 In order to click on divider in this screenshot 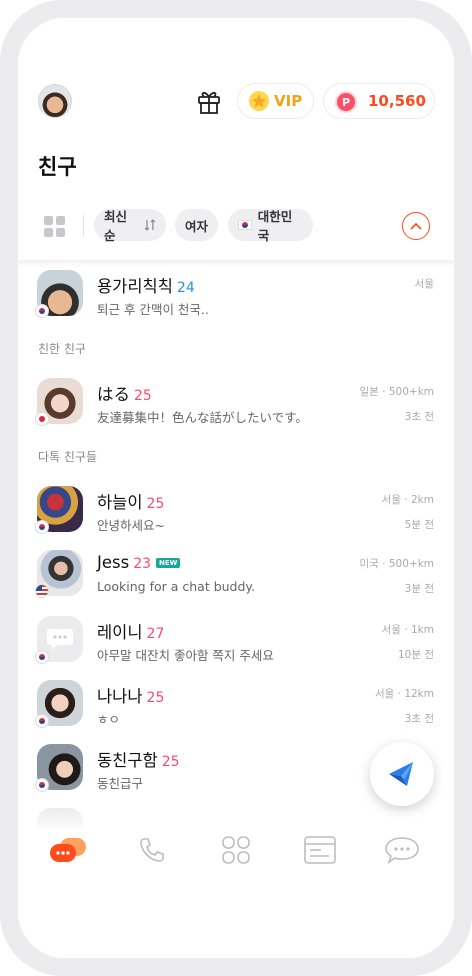, I will do `click(83, 226)`.